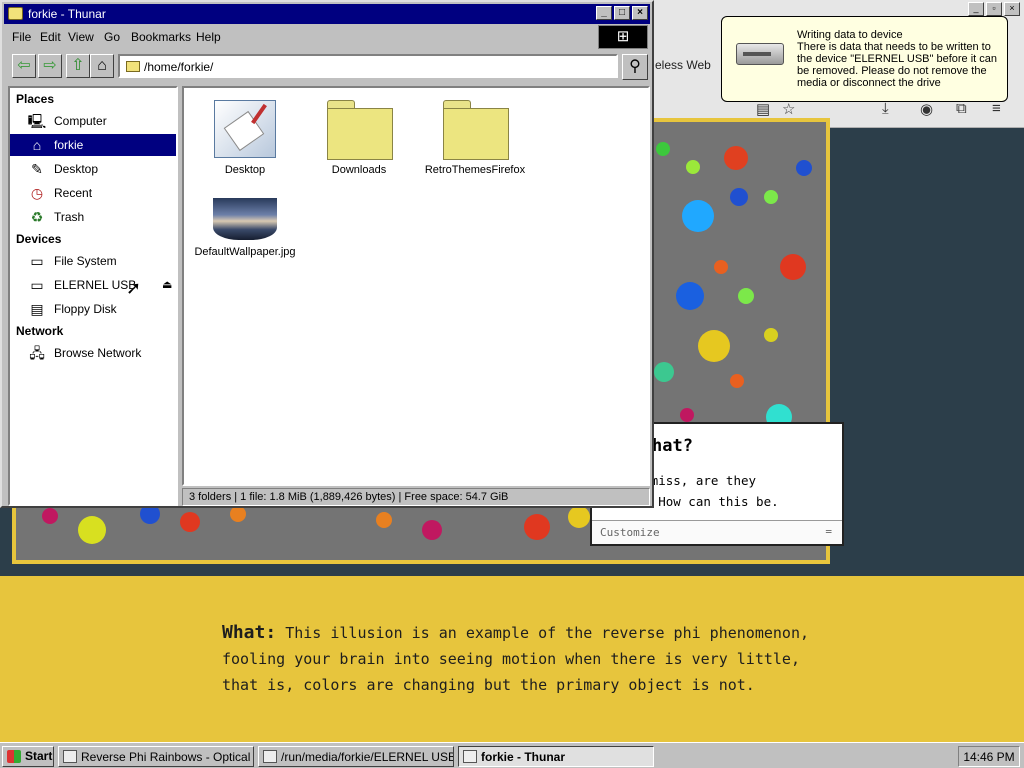 The height and width of the screenshot is (768, 1024). What do you see at coordinates (85, 309) in the screenshot?
I see `sidebar-item-label: Floppy Disk` at bounding box center [85, 309].